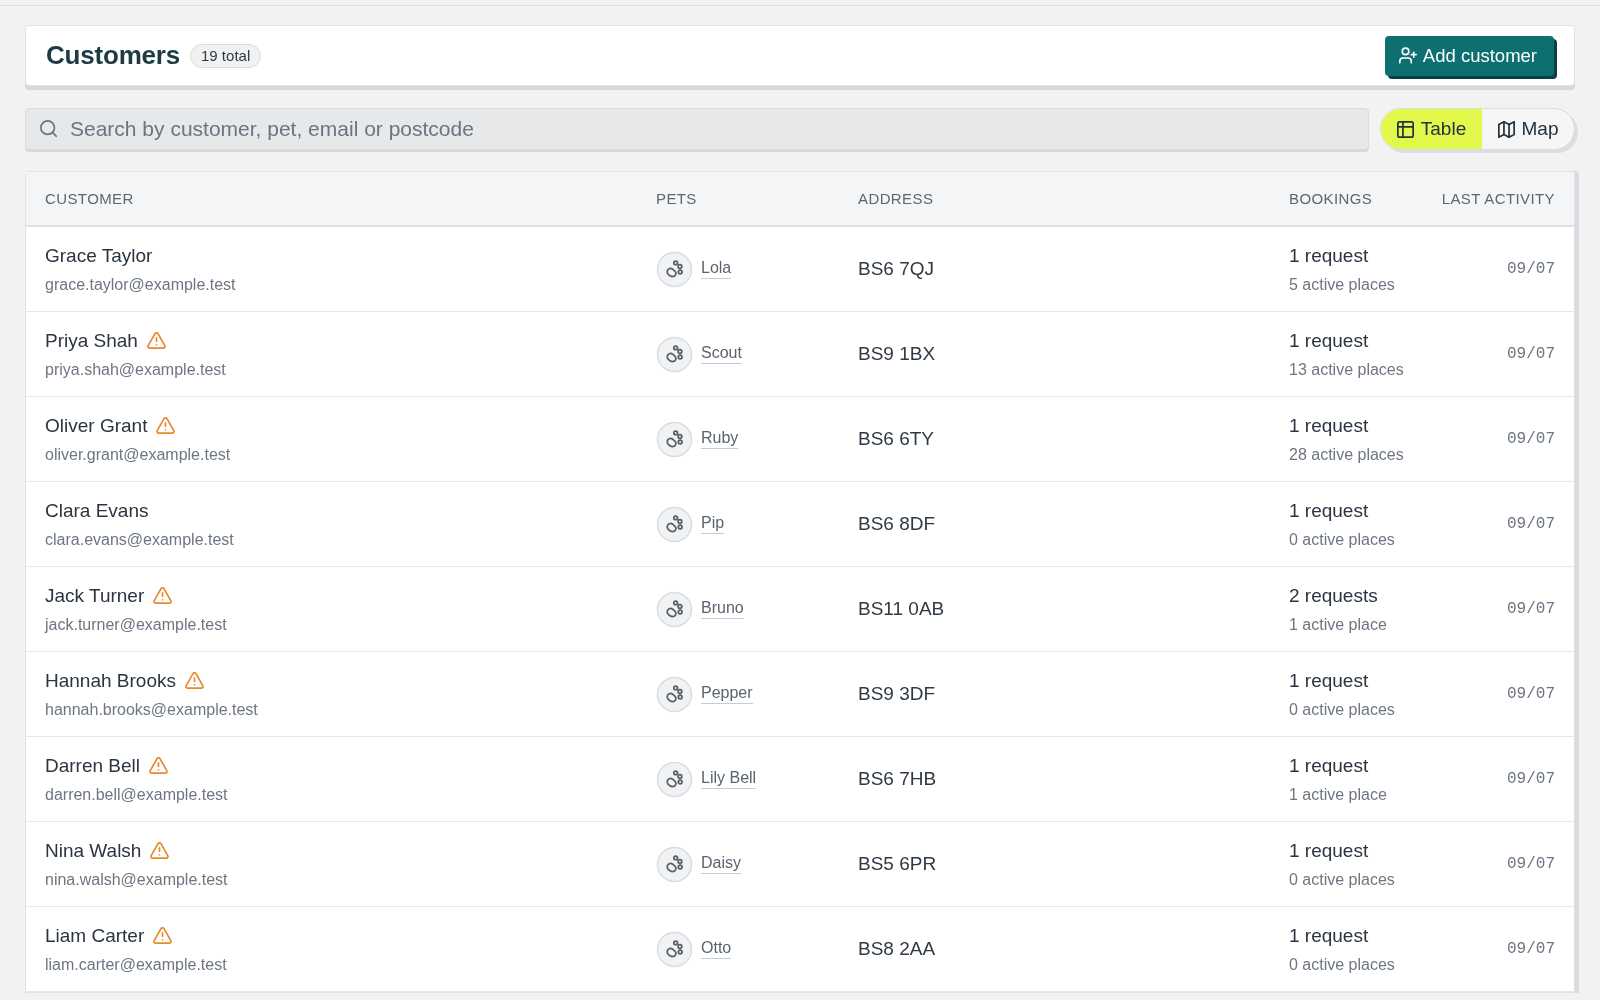 The height and width of the screenshot is (1000, 1600). I want to click on customer-email: oliver.grant@example.test, so click(138, 454).